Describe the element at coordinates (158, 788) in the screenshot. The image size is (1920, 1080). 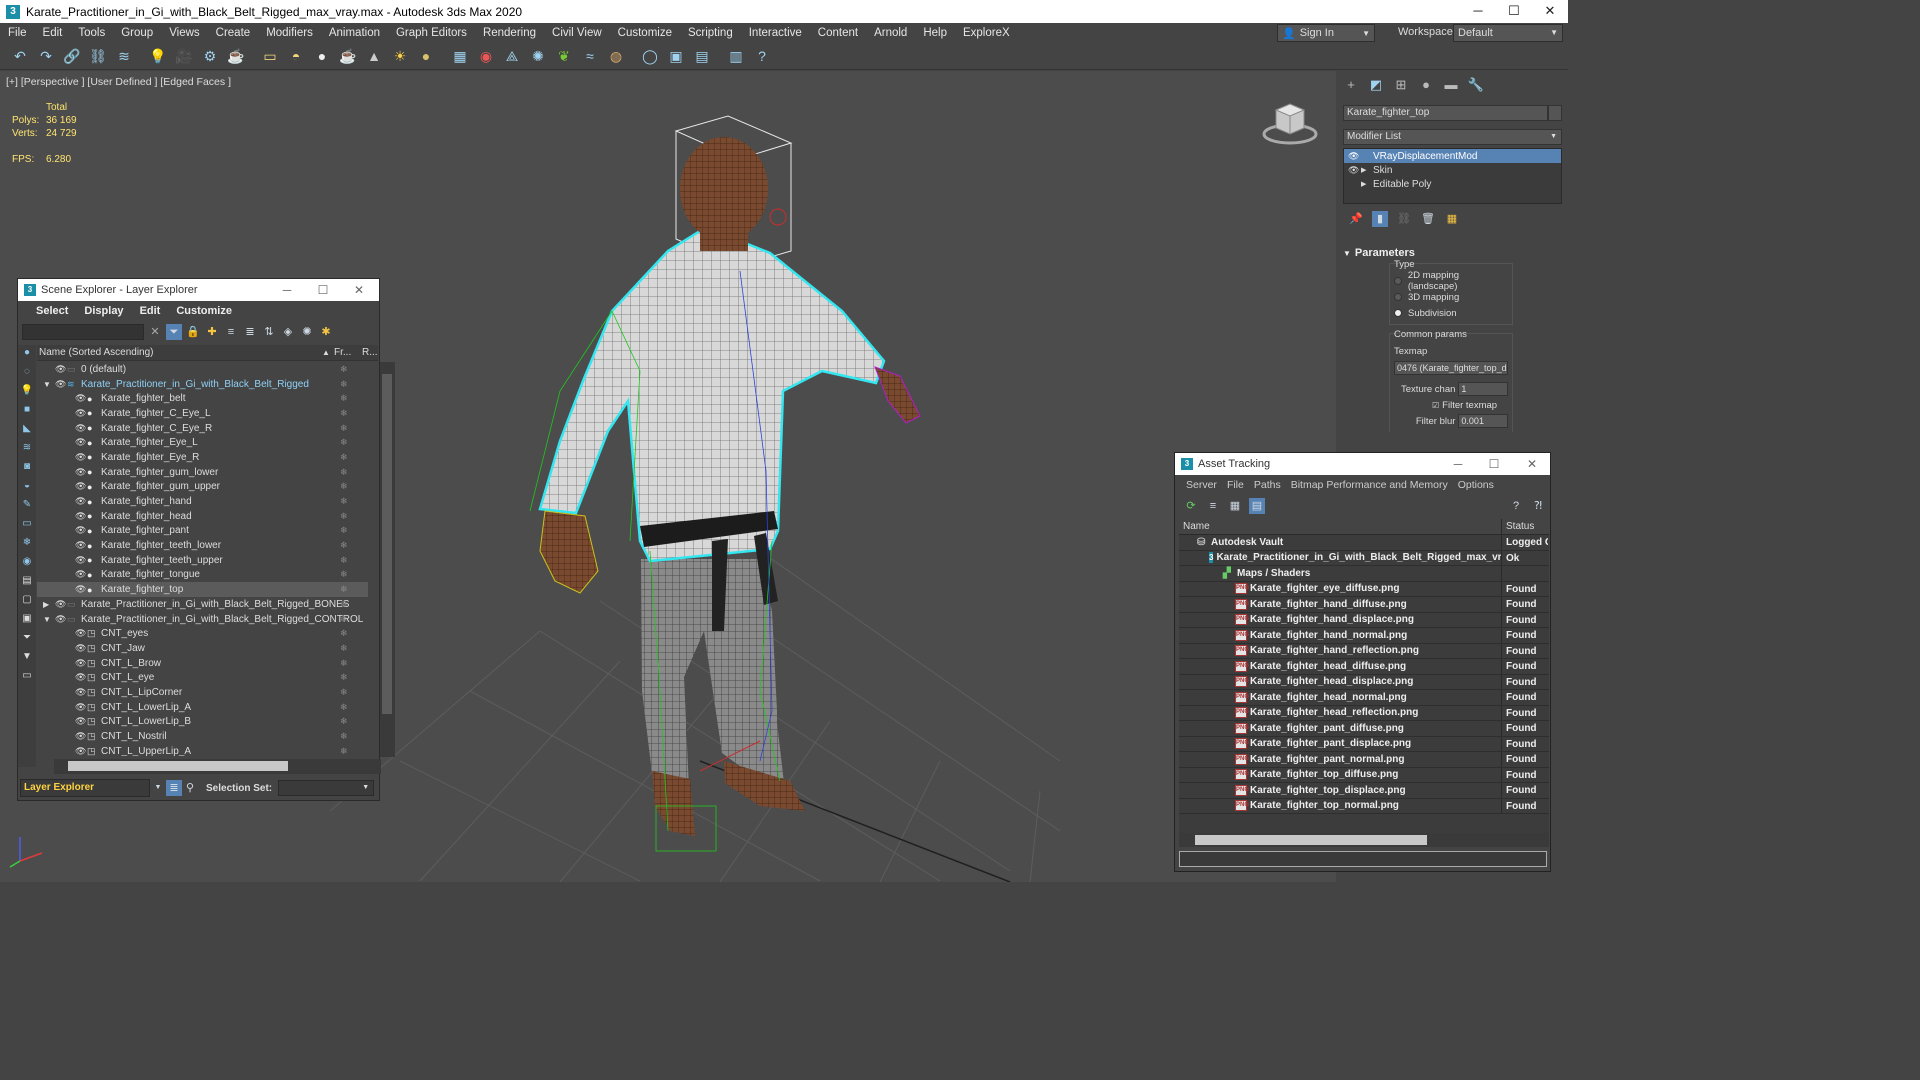
I see `chevron-down-icon: ▼` at that location.